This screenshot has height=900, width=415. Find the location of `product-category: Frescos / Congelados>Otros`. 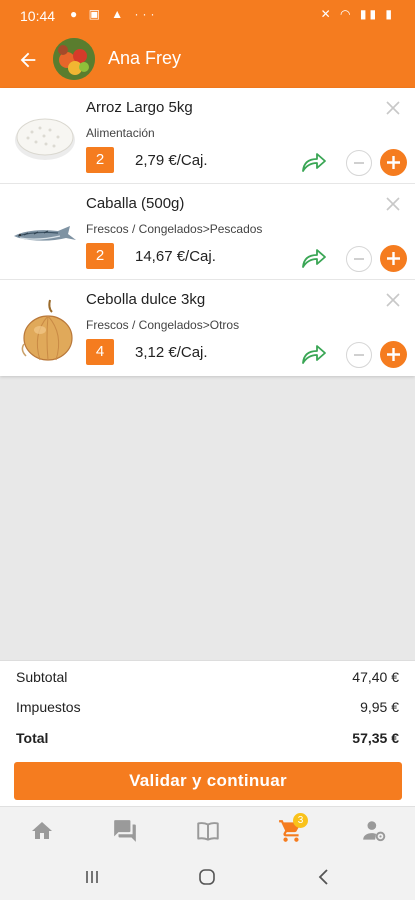

product-category: Frescos / Congelados>Otros is located at coordinates (163, 325).